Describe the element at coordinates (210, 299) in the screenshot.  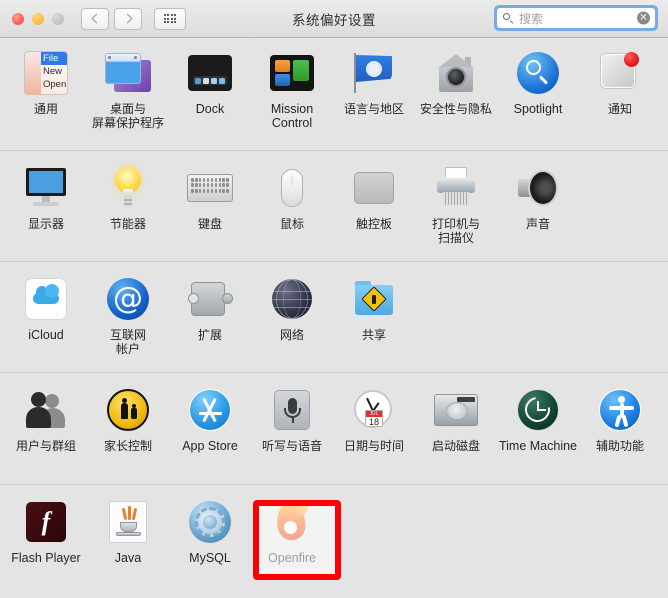
I see `extensions-icon` at that location.